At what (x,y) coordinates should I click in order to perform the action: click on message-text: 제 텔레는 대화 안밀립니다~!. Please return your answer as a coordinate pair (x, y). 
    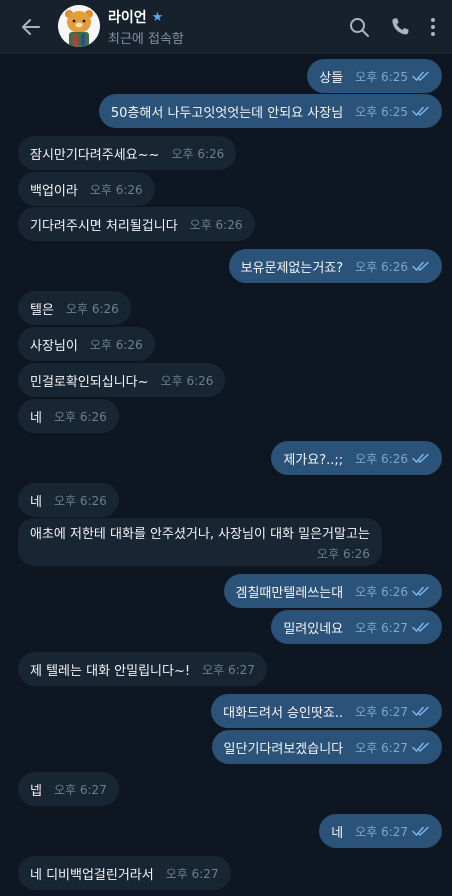
    Looking at the image, I should click on (110, 671).